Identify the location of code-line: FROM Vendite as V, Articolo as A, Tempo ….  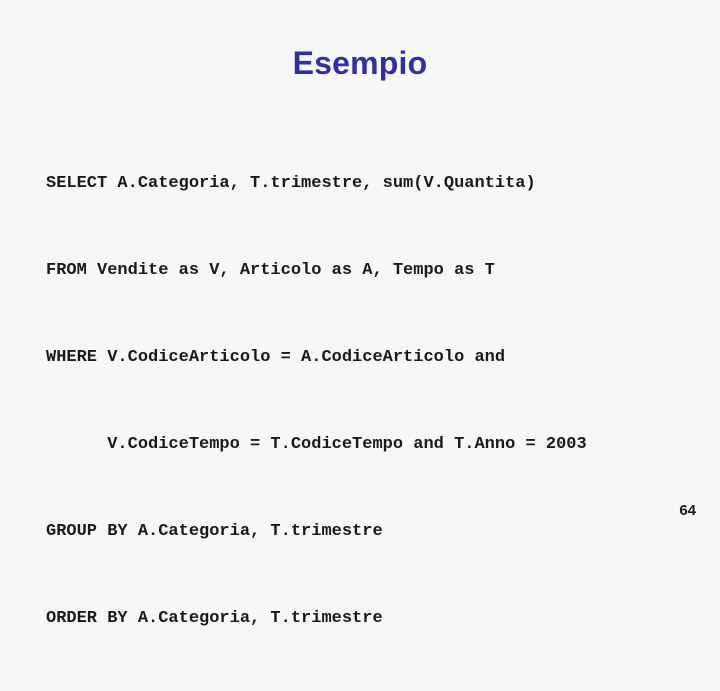
(270, 270).